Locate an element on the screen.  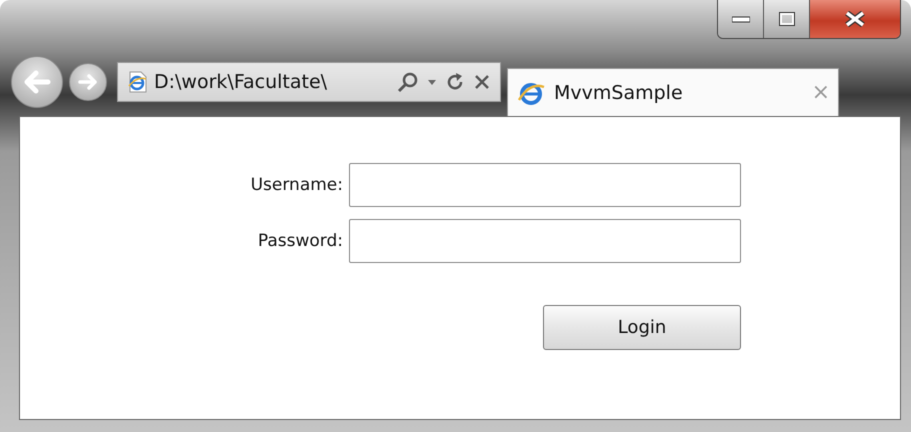
forward-button is located at coordinates (88, 82).